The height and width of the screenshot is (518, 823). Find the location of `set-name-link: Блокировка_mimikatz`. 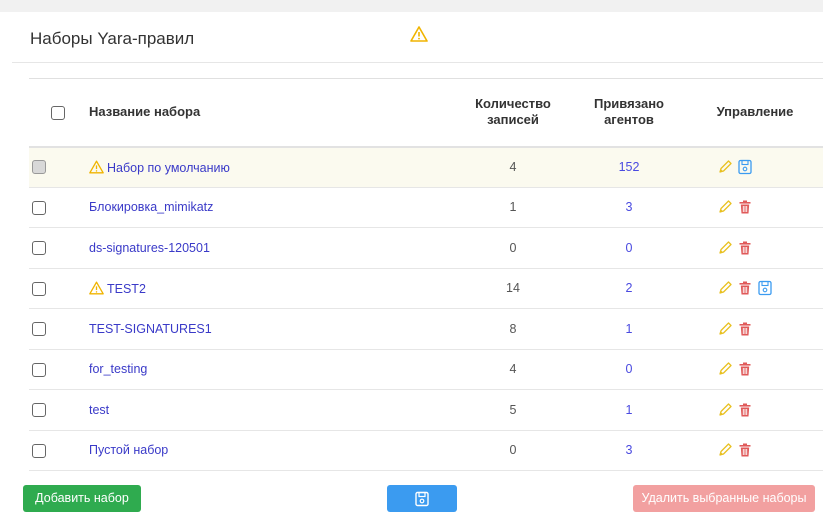

set-name-link: Блокировка_mimikatz is located at coordinates (151, 207).